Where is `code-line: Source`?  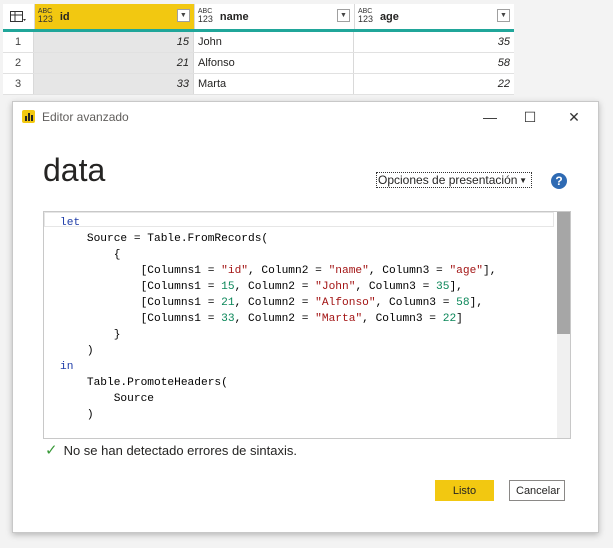
code-line: Source is located at coordinates (107, 399).